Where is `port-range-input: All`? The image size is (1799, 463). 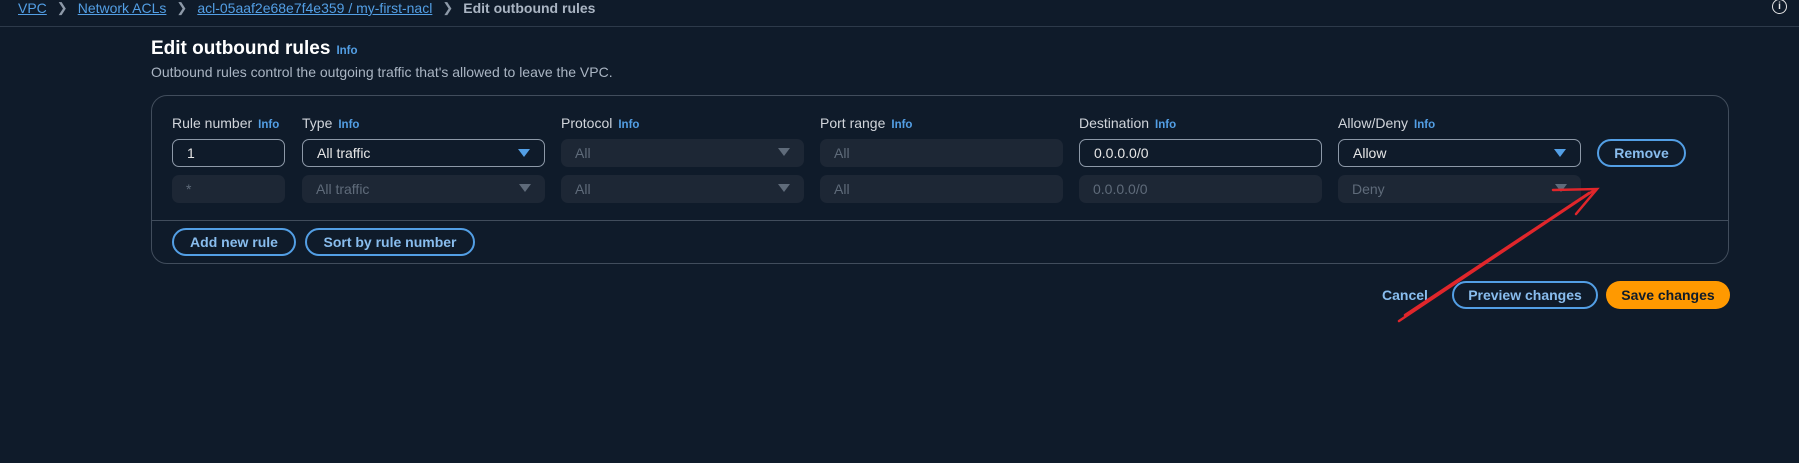
port-range-input: All is located at coordinates (941, 153).